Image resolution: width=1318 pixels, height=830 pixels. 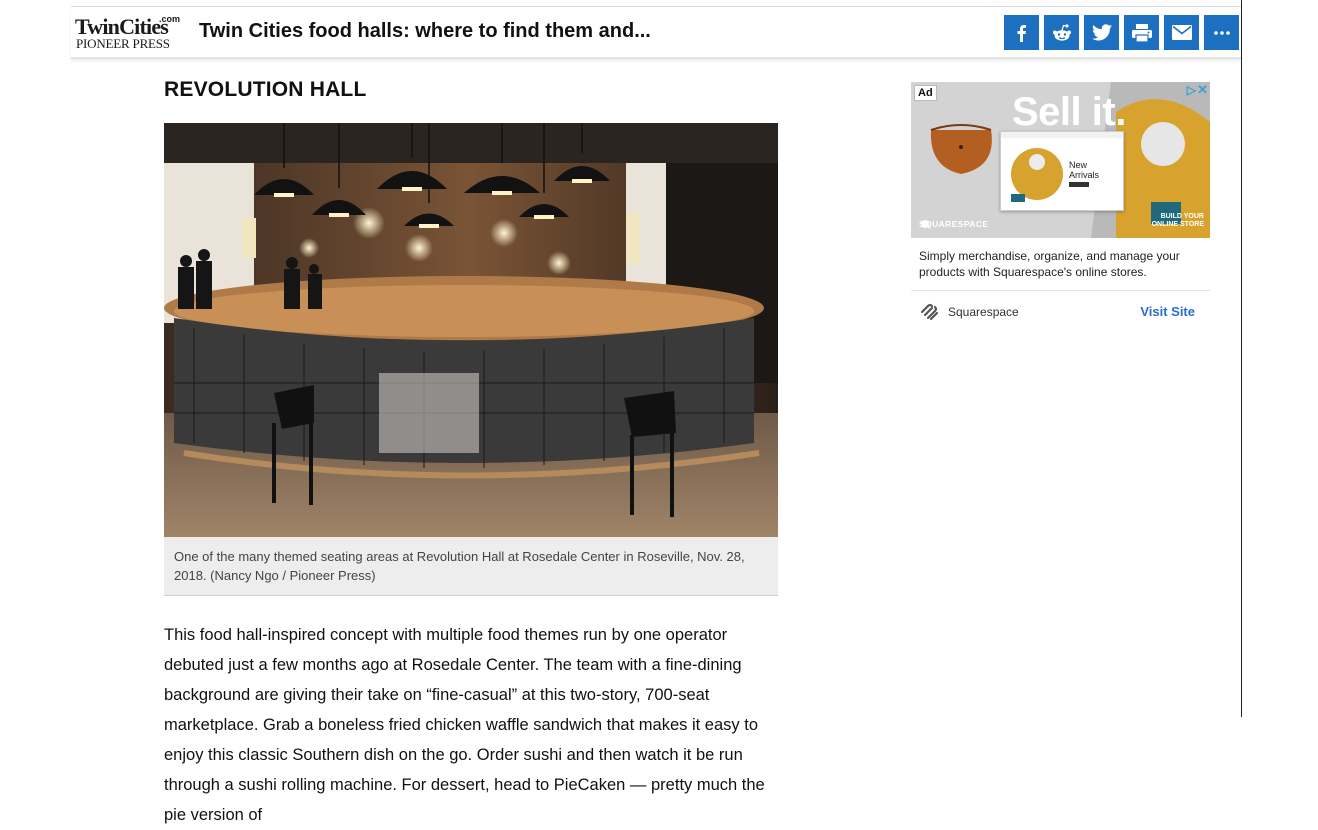 What do you see at coordinates (1202, 90) in the screenshot?
I see `ad-close-icon: ✕` at bounding box center [1202, 90].